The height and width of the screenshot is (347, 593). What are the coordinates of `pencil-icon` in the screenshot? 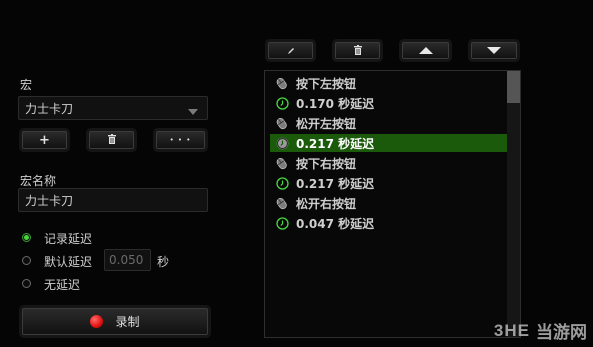 It's located at (291, 51).